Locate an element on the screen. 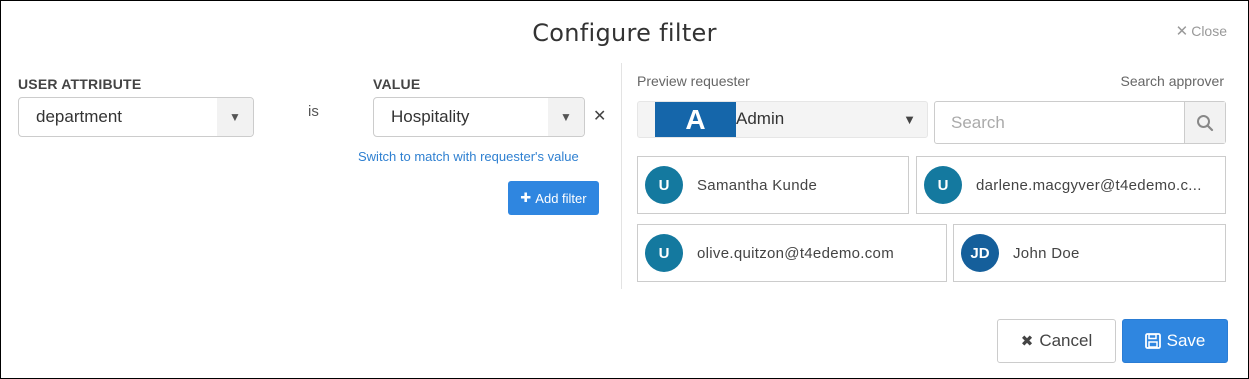 The image size is (1249, 379). approver-card: U olive.quitzon@t4edemo.com is located at coordinates (792, 253).